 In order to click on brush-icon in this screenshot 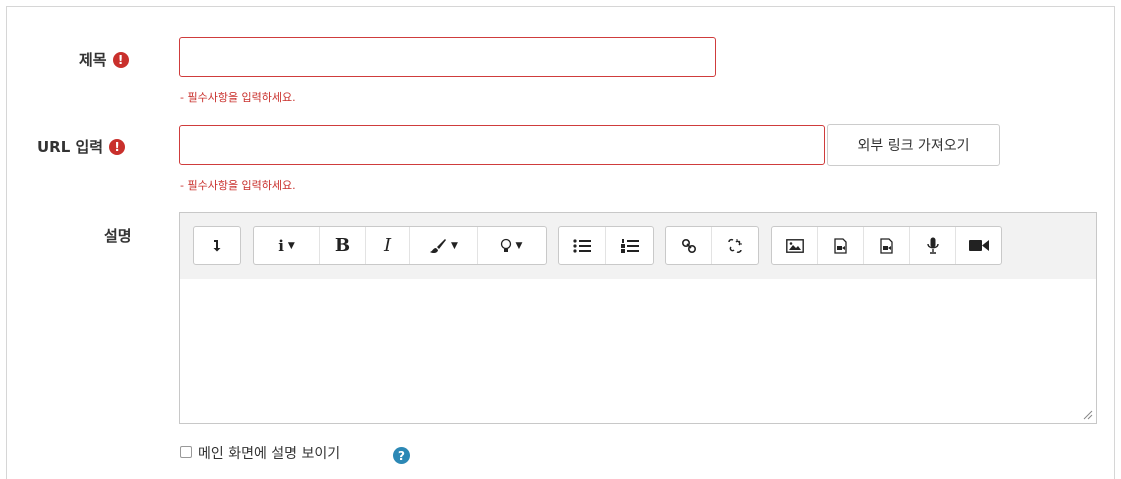, I will do `click(438, 245)`.